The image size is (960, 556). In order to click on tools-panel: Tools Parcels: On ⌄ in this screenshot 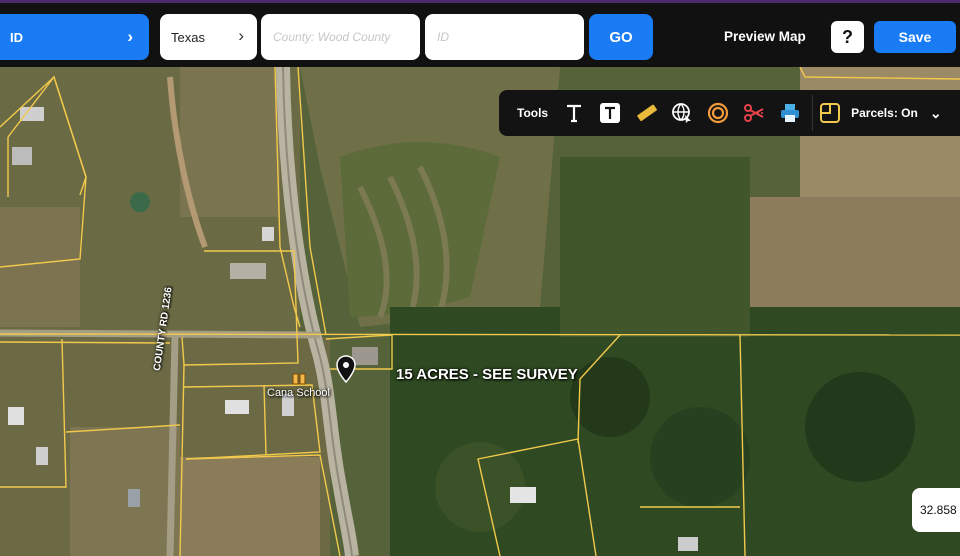, I will do `click(729, 113)`.